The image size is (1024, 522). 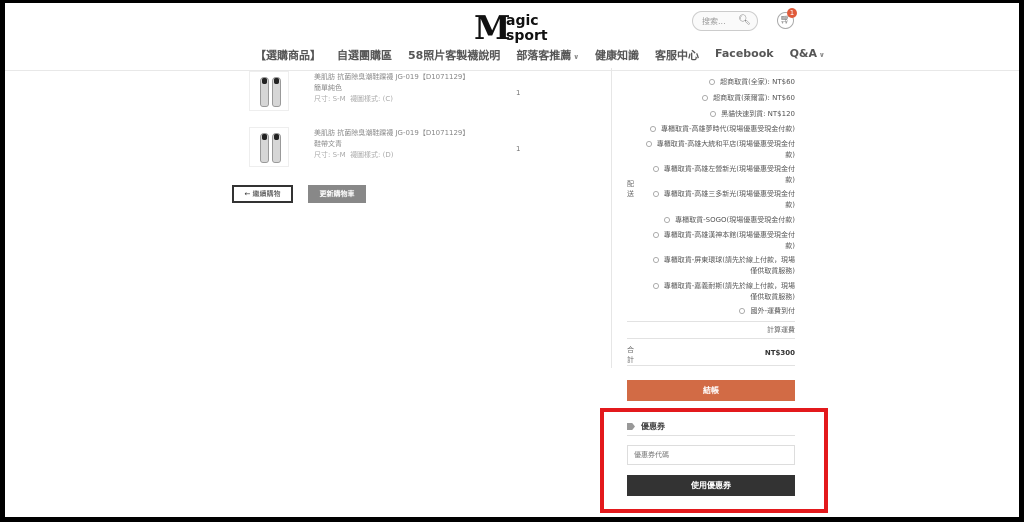 What do you see at coordinates (722, 129) in the screenshot?
I see `shipping-option: 專櫃取貨-高雄夢時代(現場優惠受現金付款)` at bounding box center [722, 129].